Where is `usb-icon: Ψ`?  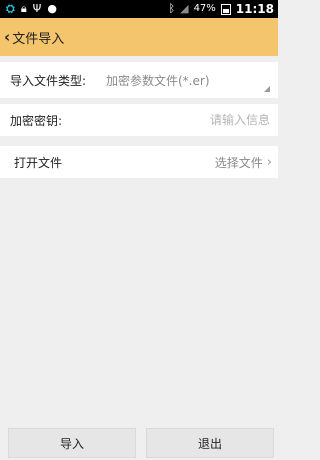 usb-icon: Ψ is located at coordinates (37, 8).